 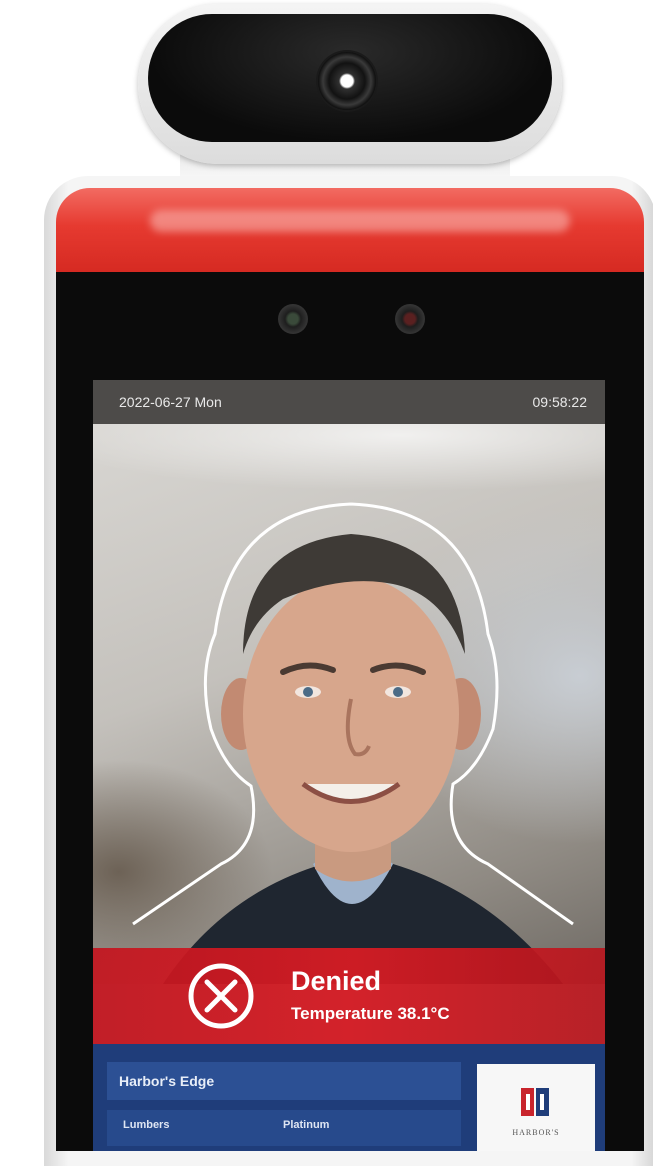 What do you see at coordinates (221, 996) in the screenshot?
I see `denied-x-icon` at bounding box center [221, 996].